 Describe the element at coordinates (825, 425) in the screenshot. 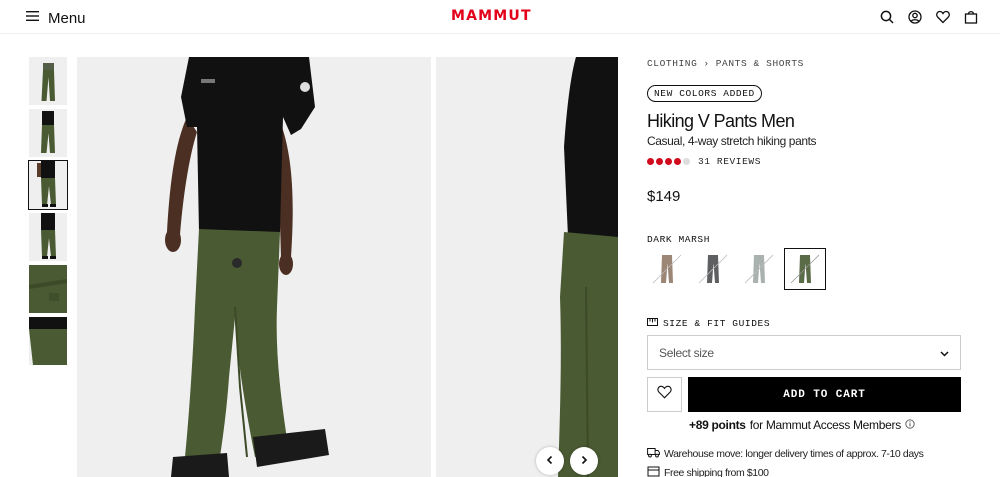

I see `points-text: for Mammut Access Members` at that location.